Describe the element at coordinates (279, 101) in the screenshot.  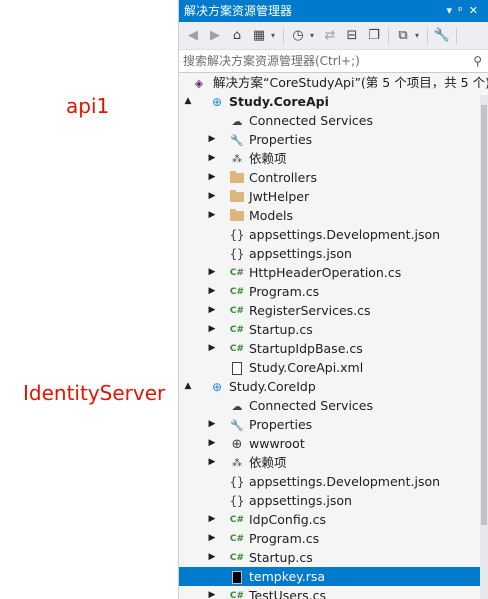
I see `tree-item-label: Study.CoreApi` at that location.